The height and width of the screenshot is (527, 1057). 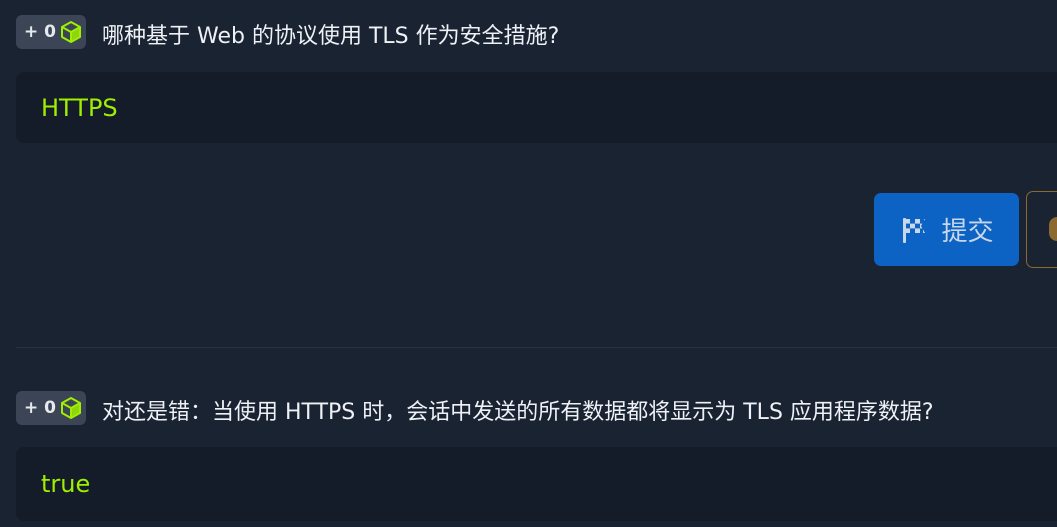 What do you see at coordinates (1053, 229) in the screenshot?
I see `hint-icon` at bounding box center [1053, 229].